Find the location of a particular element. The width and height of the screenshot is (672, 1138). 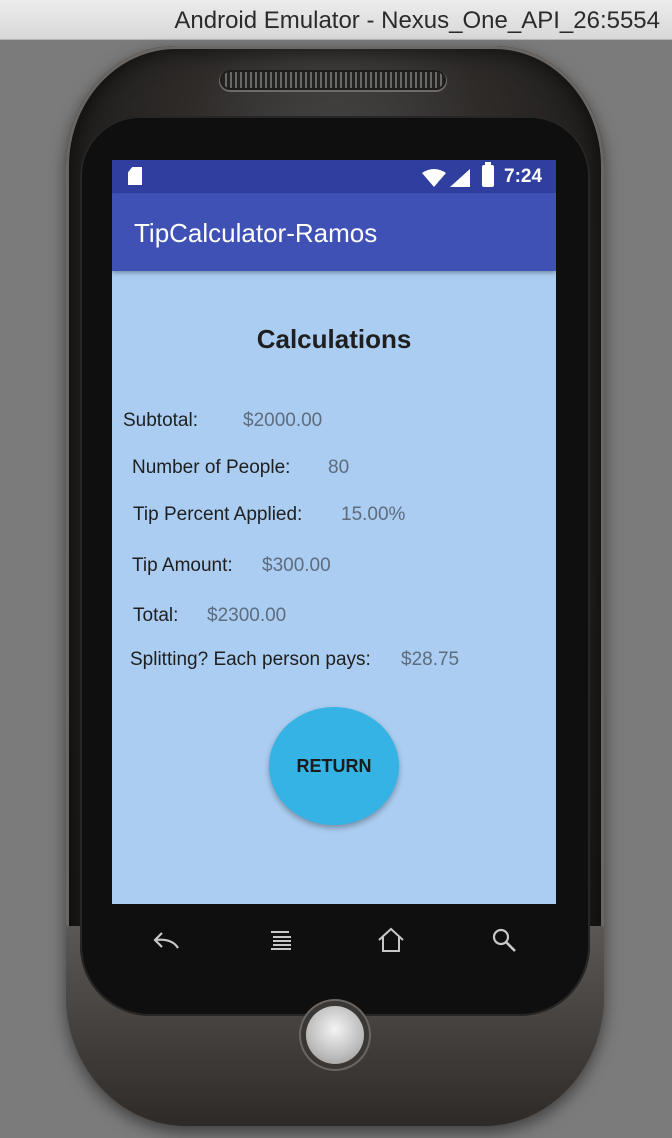

speaker-grille is located at coordinates (333, 80).